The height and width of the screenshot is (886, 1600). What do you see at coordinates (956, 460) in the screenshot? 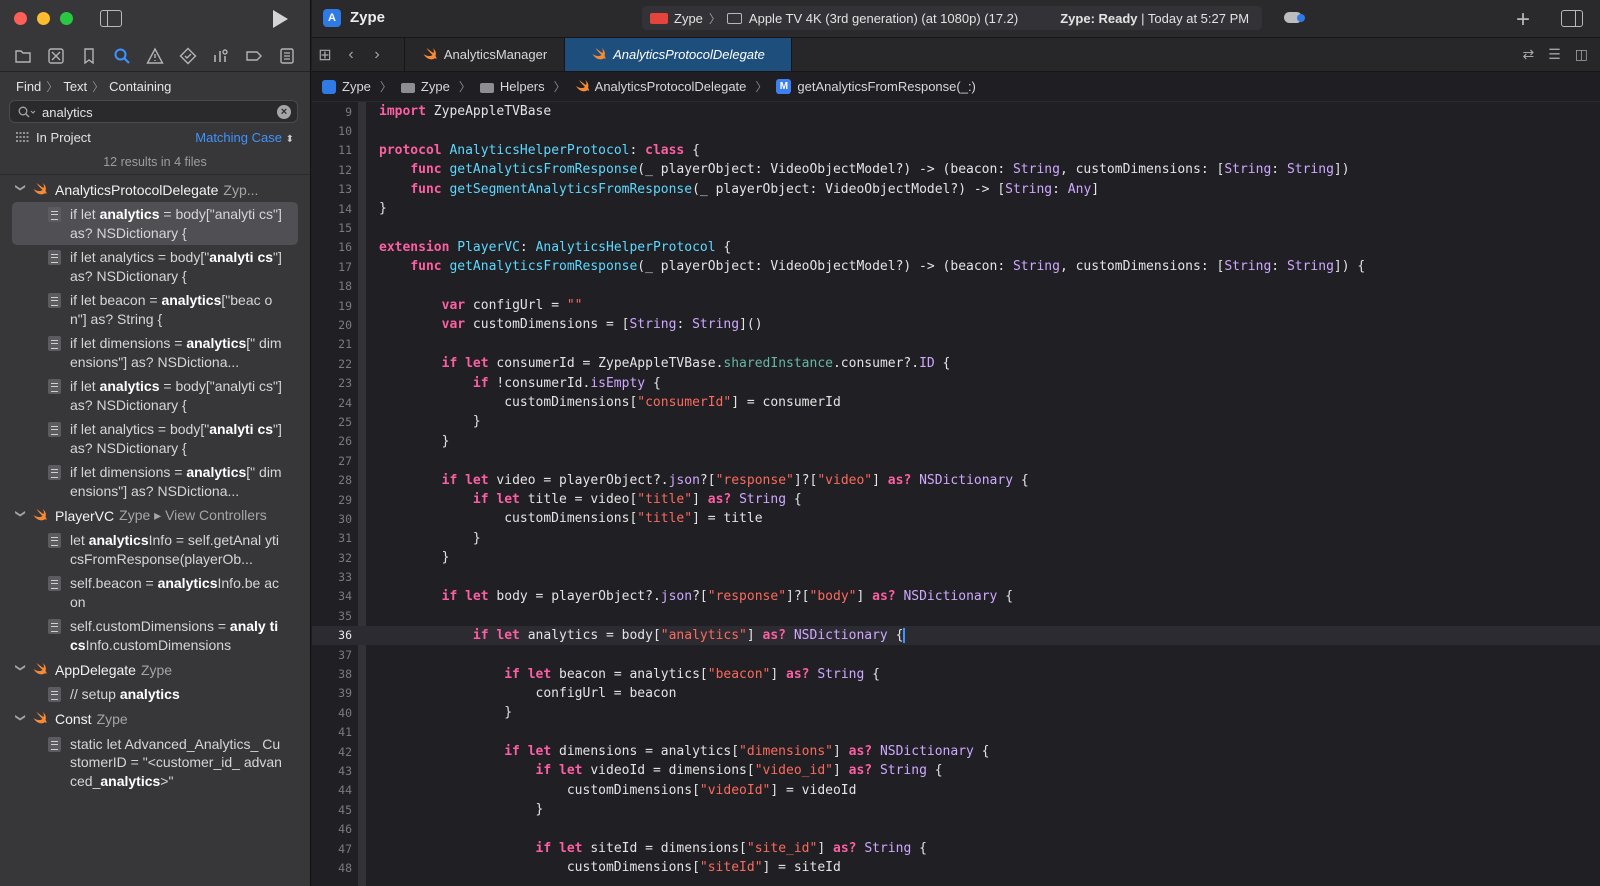
I see `code-line: 27` at bounding box center [956, 460].